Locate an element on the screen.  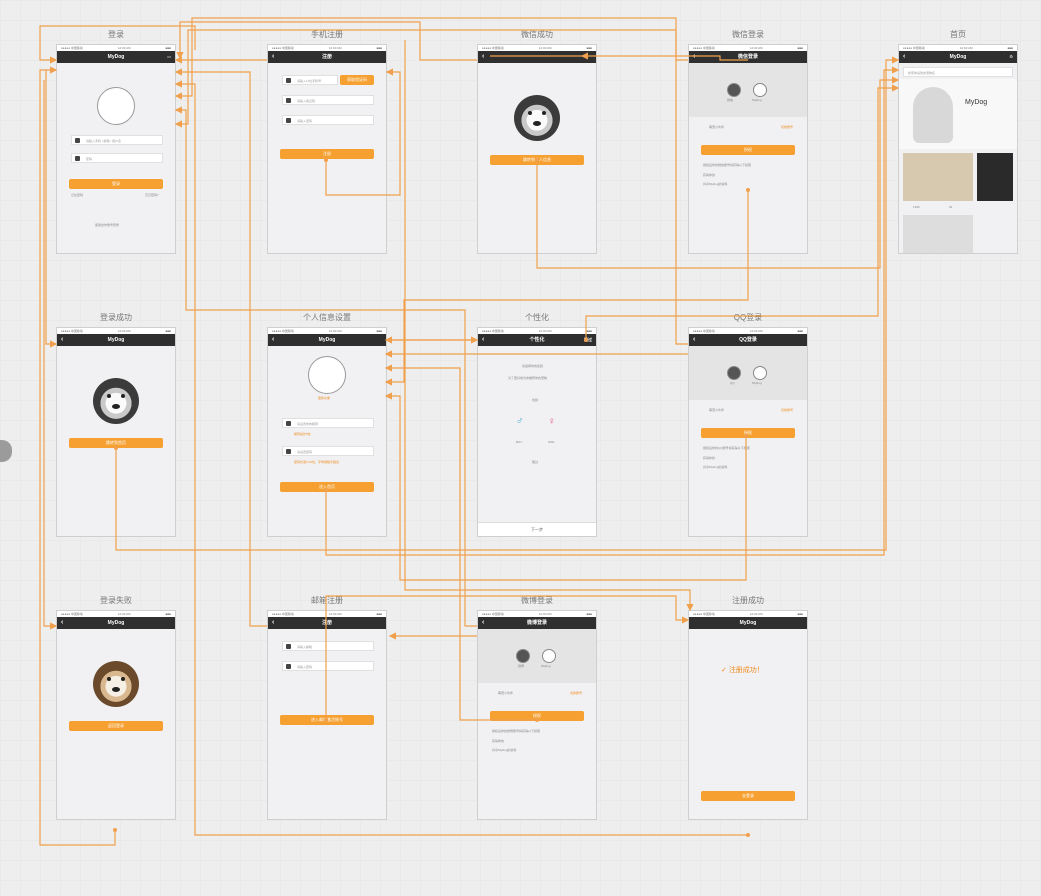
nav-bar: ‹ MyDog ⚙ is located at coordinates (958, 57).